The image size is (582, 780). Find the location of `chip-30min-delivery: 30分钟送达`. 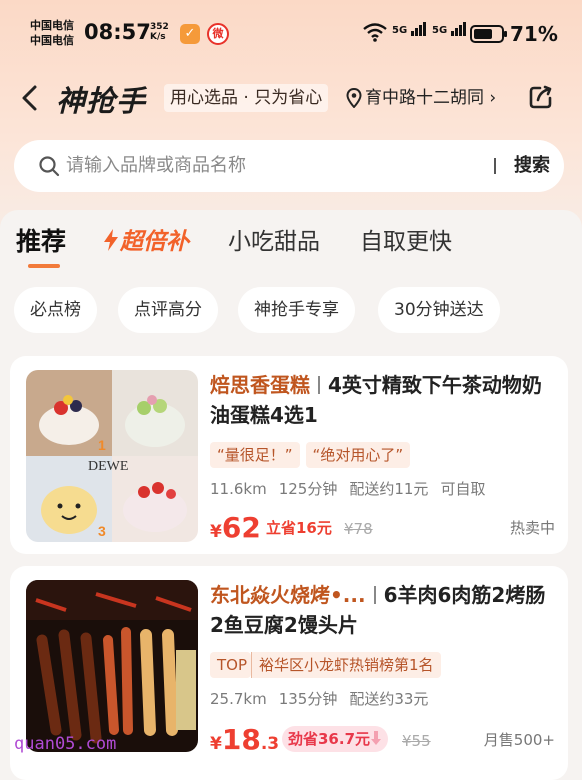

chip-30min-delivery: 30分钟送达 is located at coordinates (439, 310).